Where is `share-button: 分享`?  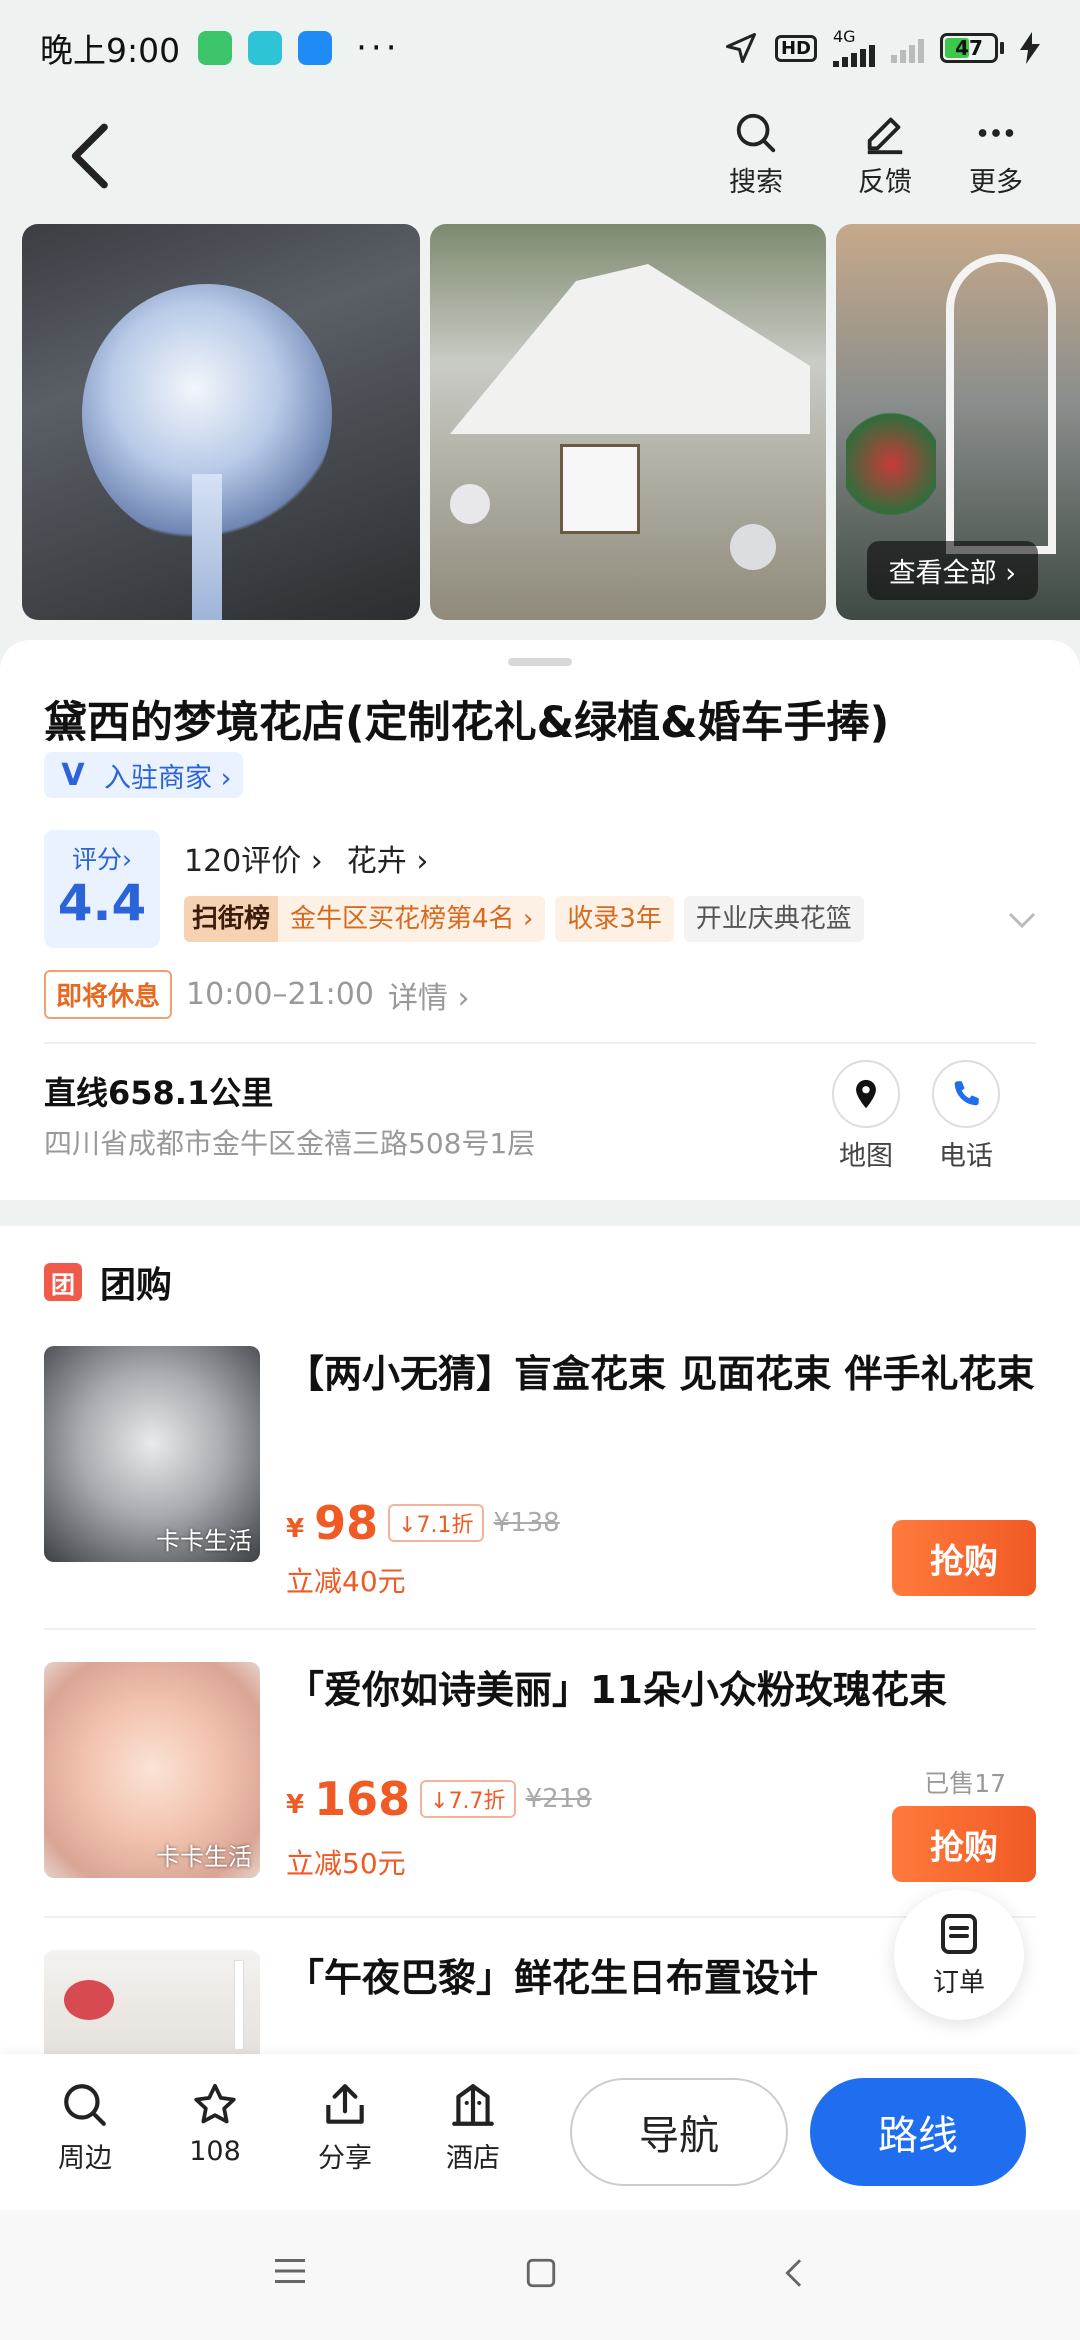 share-button: 分享 is located at coordinates (345, 2127).